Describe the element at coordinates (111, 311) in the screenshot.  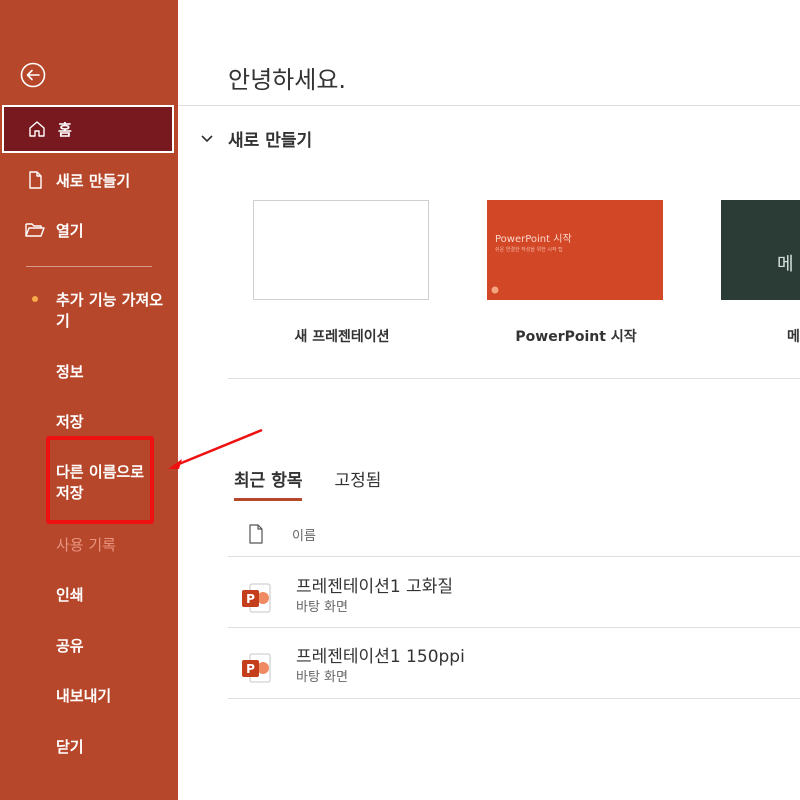
I see `nav-get-addins: 추가 기능 가져오기` at that location.